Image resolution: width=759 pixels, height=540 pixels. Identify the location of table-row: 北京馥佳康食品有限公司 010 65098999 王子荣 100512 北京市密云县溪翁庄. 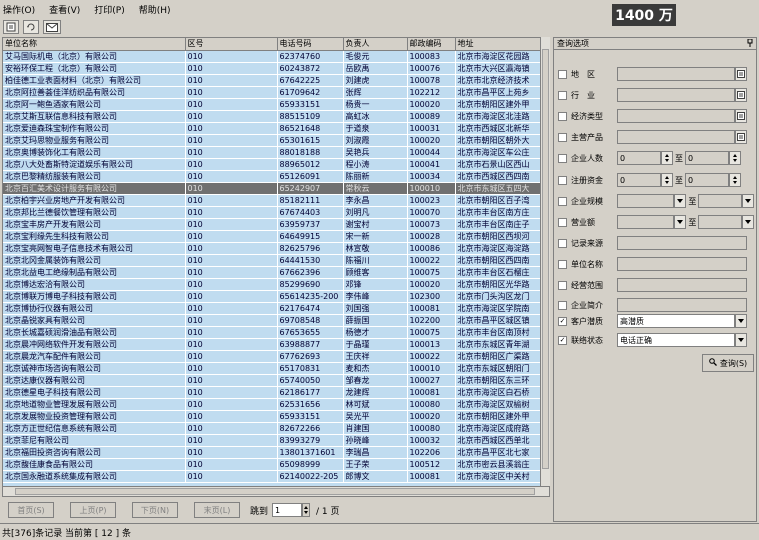
(276, 464).